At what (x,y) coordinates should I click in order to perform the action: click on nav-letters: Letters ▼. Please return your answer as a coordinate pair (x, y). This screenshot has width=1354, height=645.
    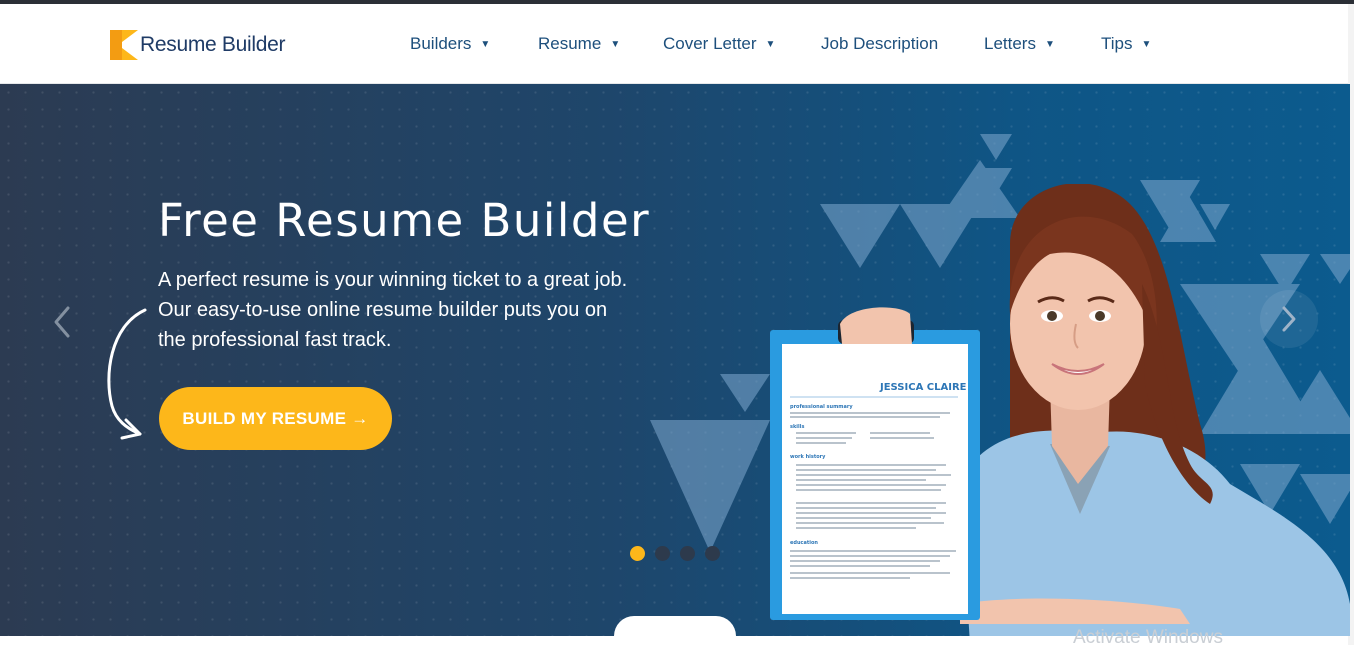
    Looking at the image, I should click on (1019, 44).